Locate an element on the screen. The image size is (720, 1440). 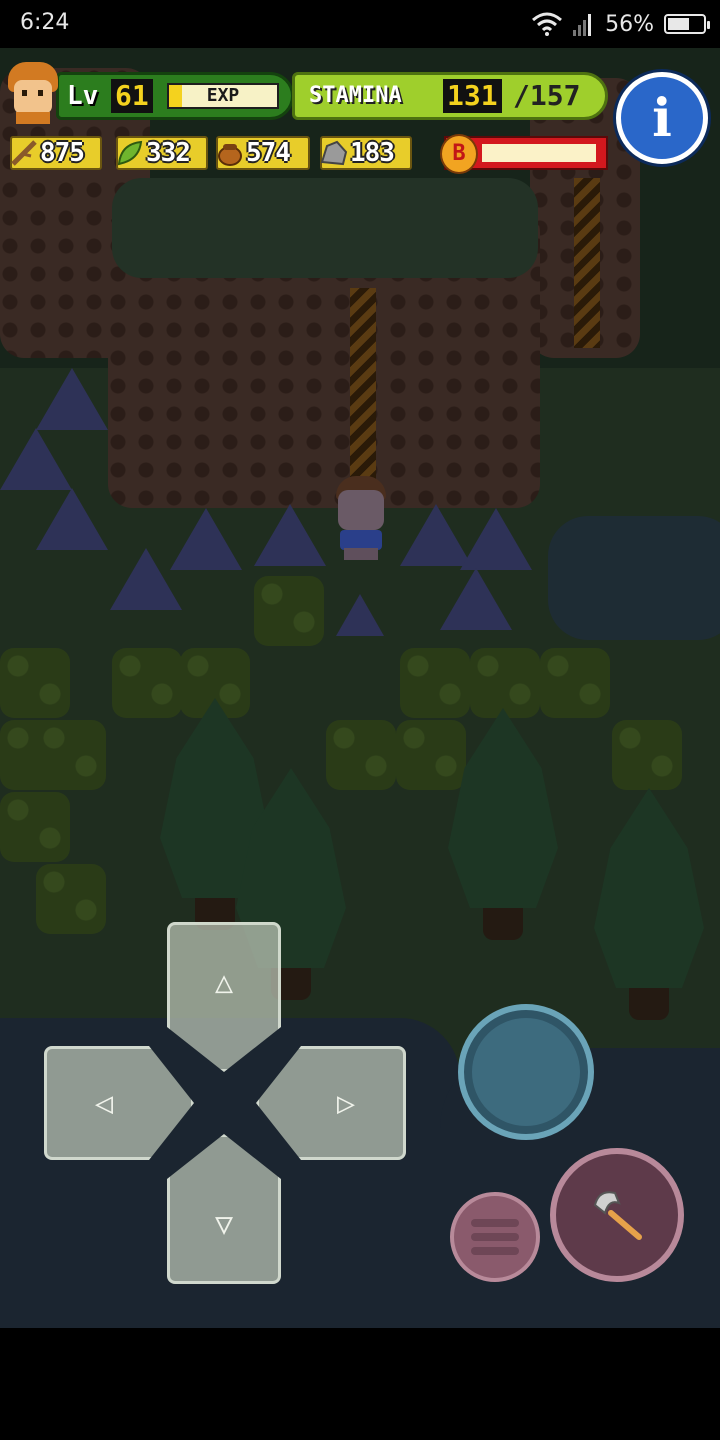
tool-axe-button is located at coordinates (617, 1215).